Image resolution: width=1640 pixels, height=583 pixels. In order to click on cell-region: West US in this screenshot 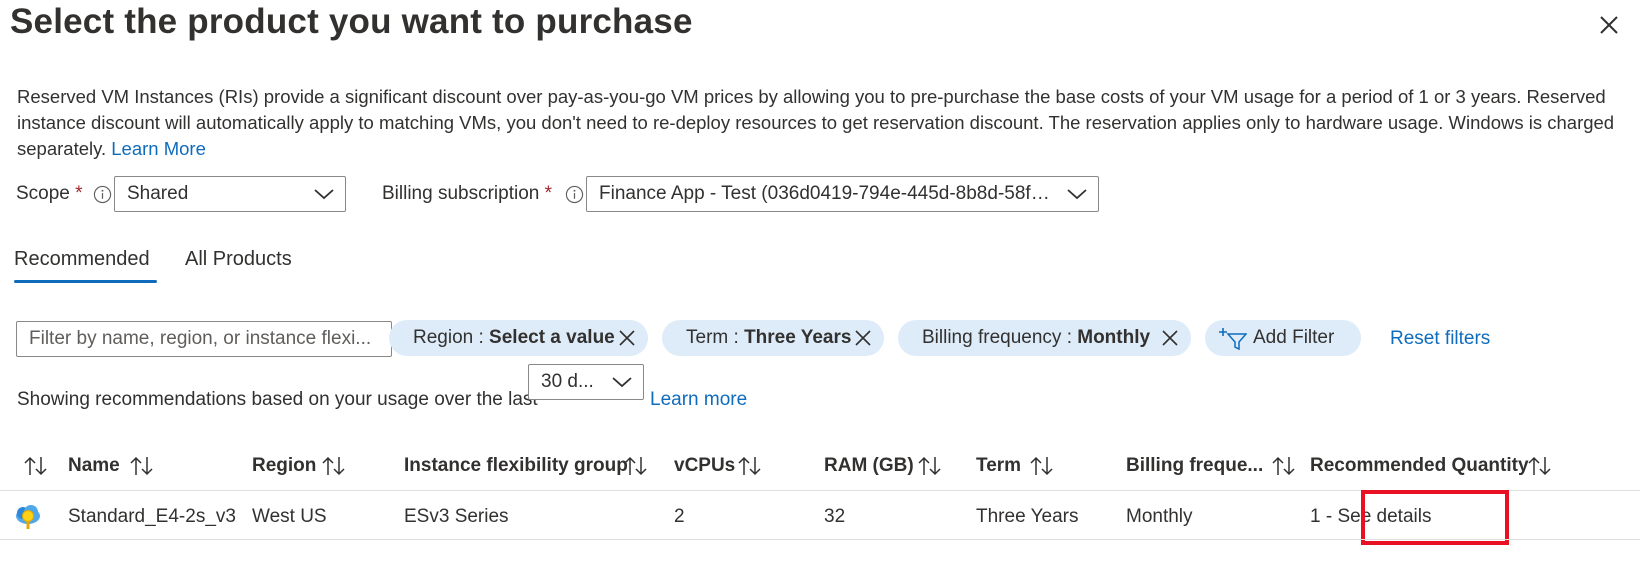, I will do `click(289, 516)`.